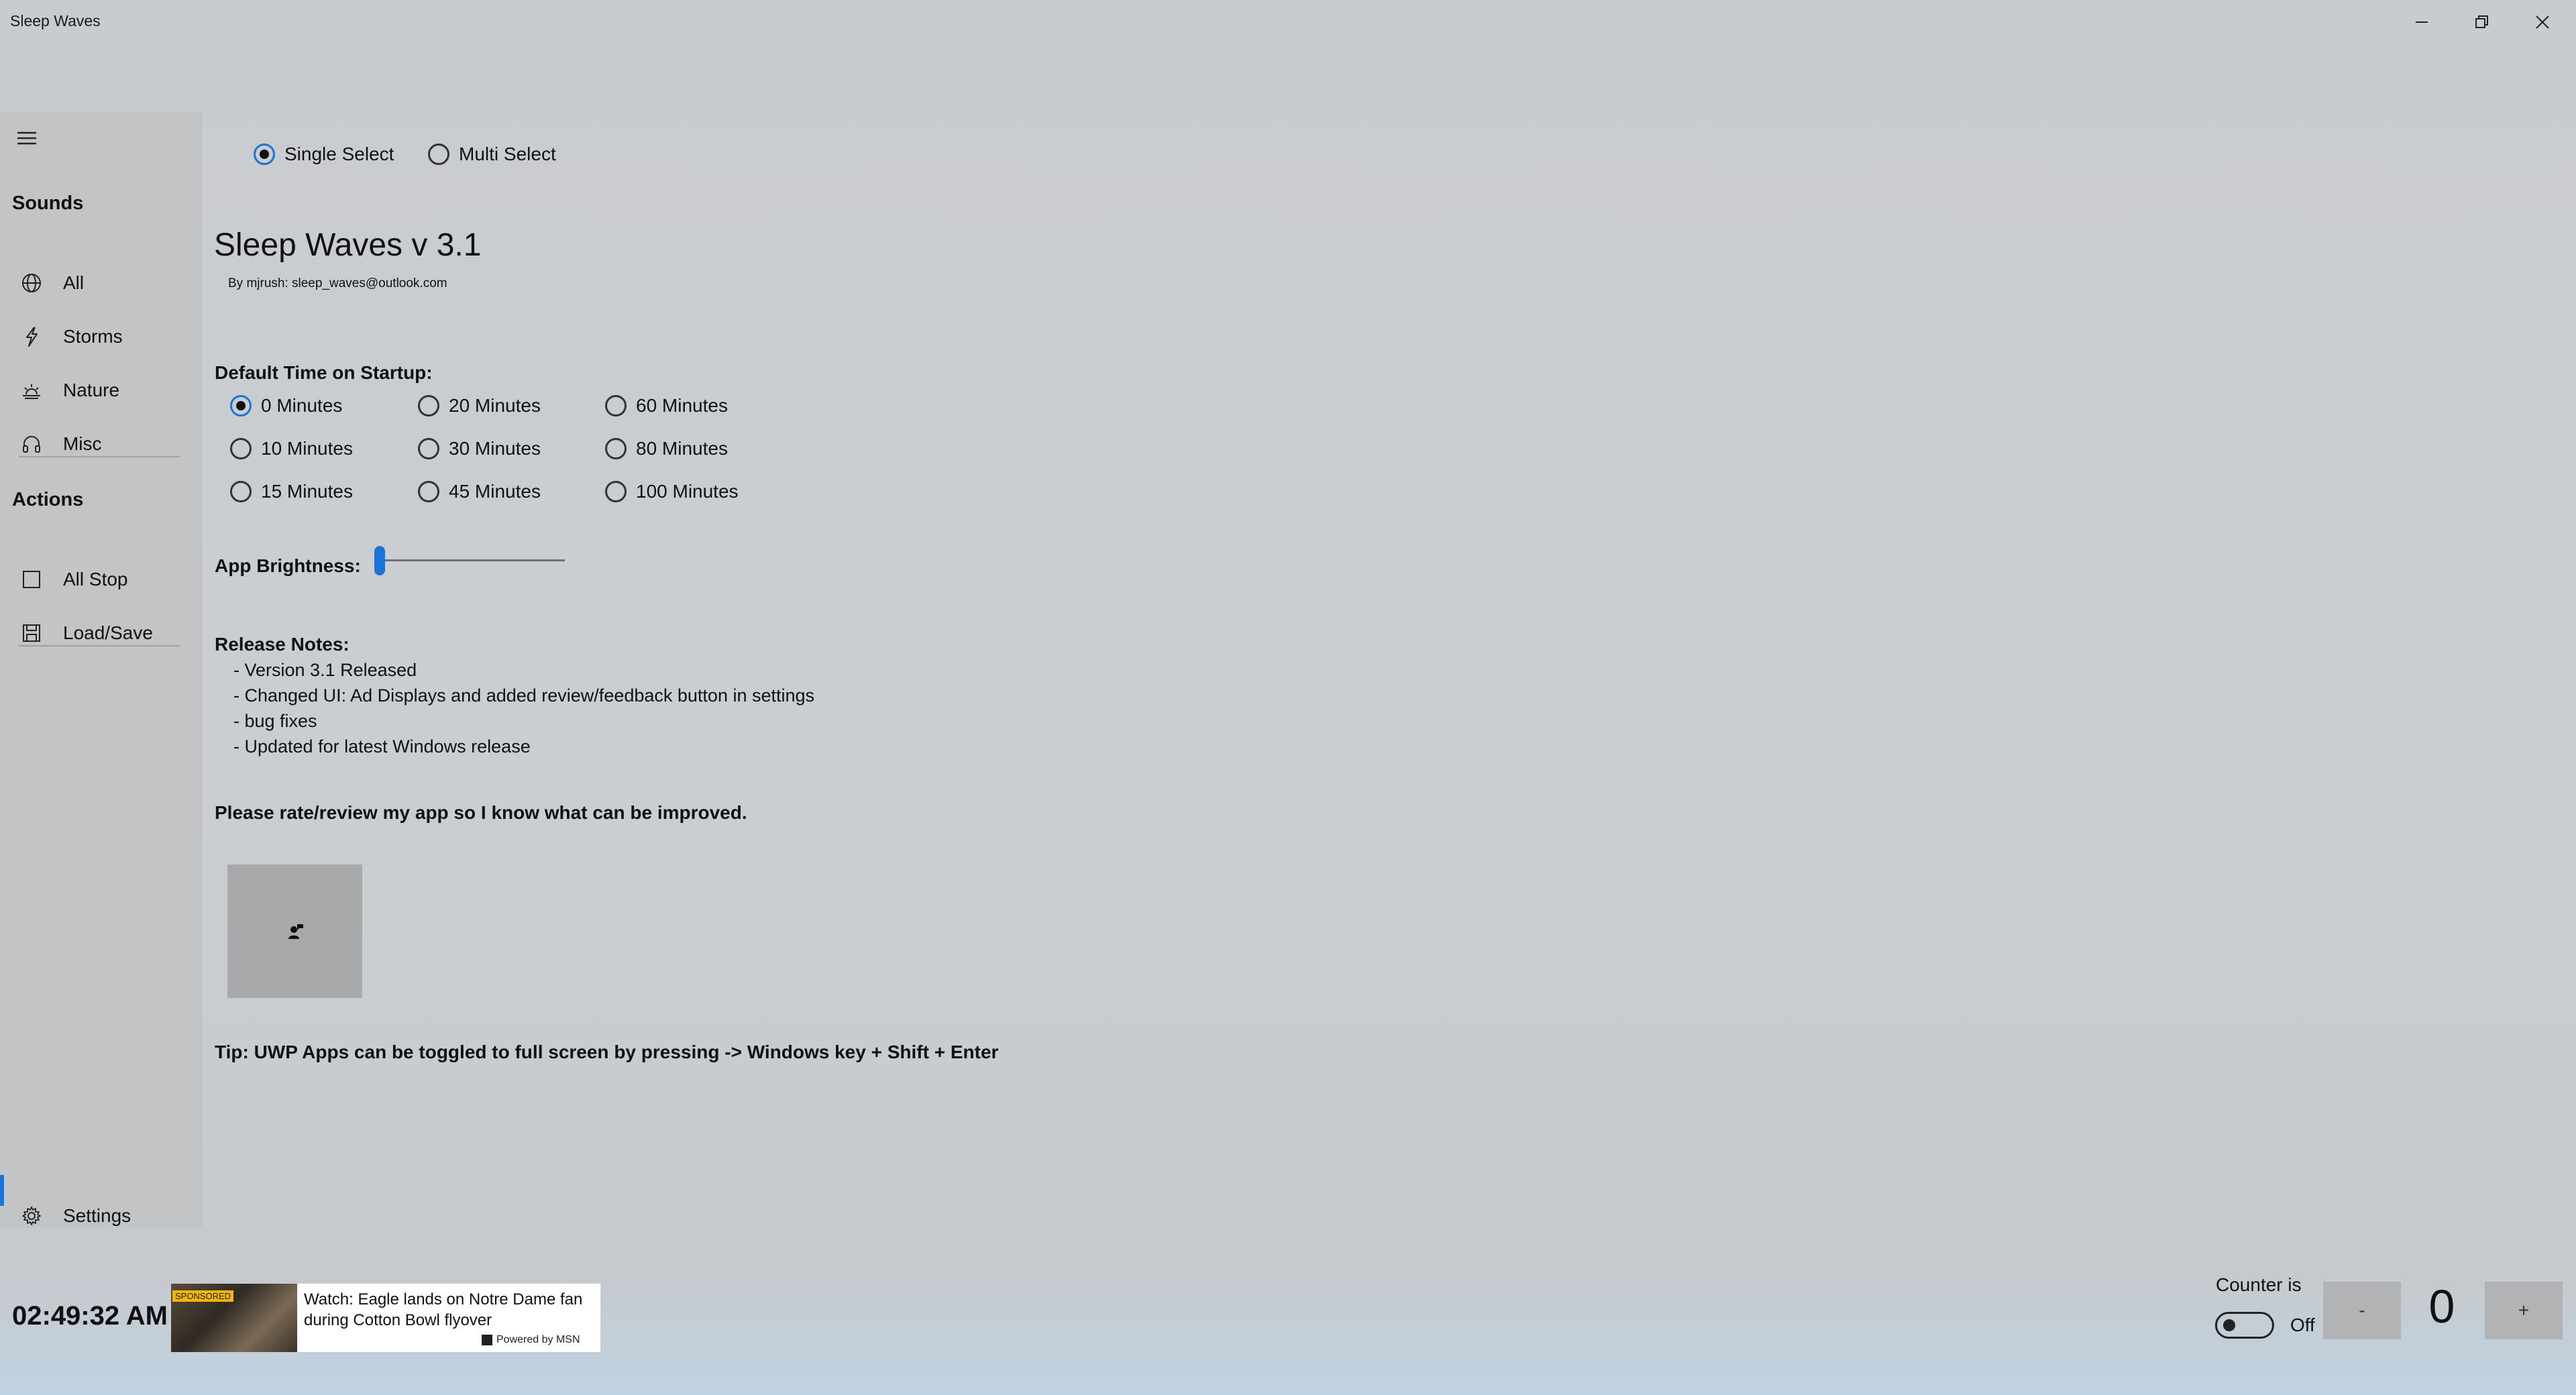 The height and width of the screenshot is (1395, 2576). What do you see at coordinates (337, 283) in the screenshot?
I see `byline: By mjrush: sleep_waves@outlook.com` at bounding box center [337, 283].